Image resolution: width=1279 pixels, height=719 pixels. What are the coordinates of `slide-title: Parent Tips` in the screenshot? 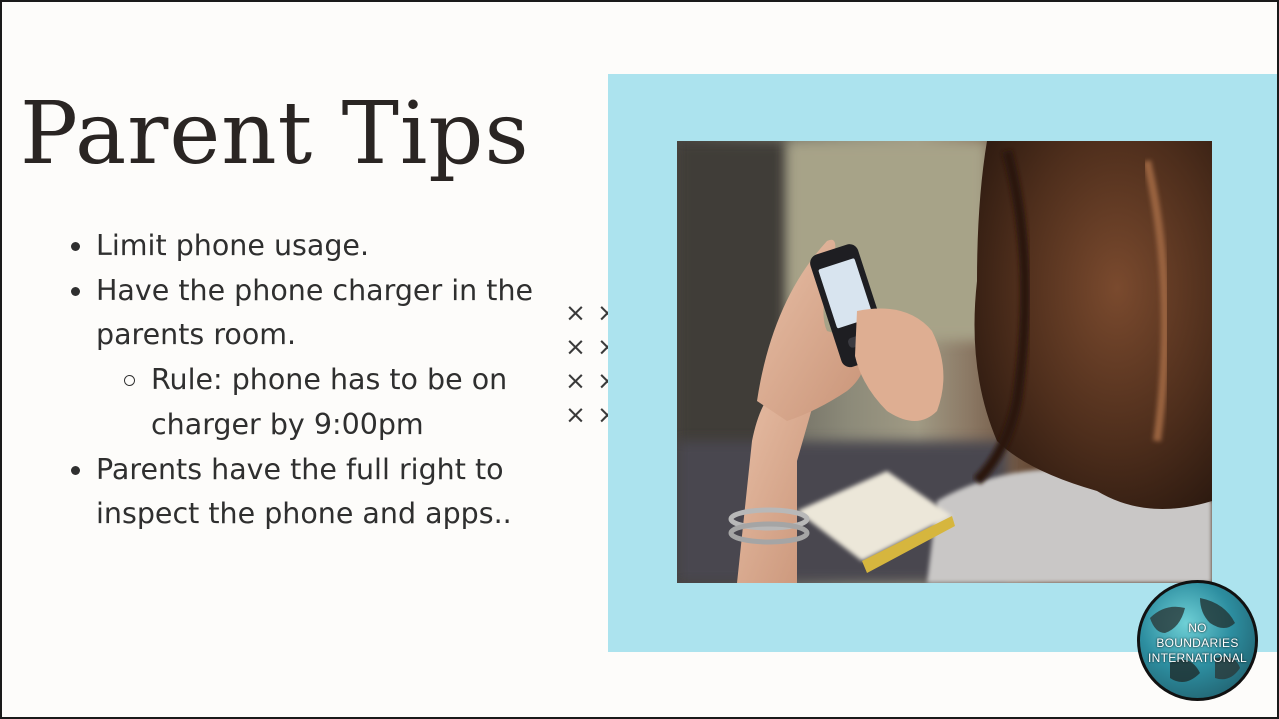 It's located at (275, 134).